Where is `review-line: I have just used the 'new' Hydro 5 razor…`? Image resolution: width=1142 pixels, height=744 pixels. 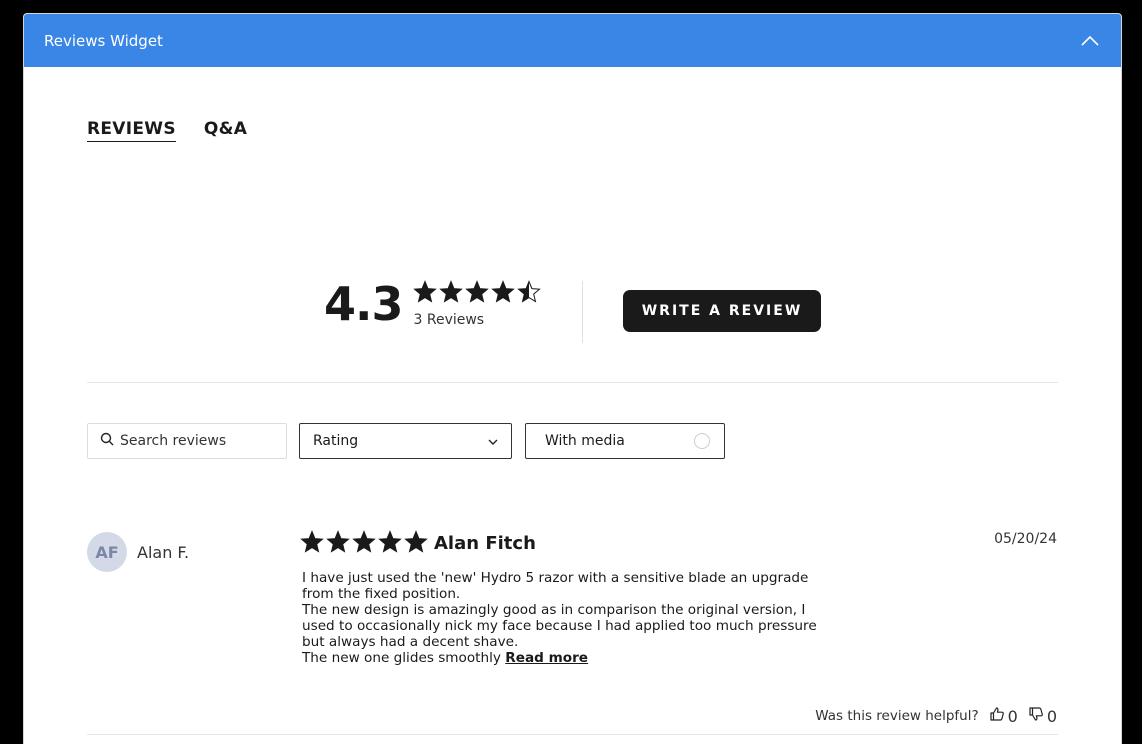 review-line: I have just used the 'new' Hydro 5 razor… is located at coordinates (555, 586).